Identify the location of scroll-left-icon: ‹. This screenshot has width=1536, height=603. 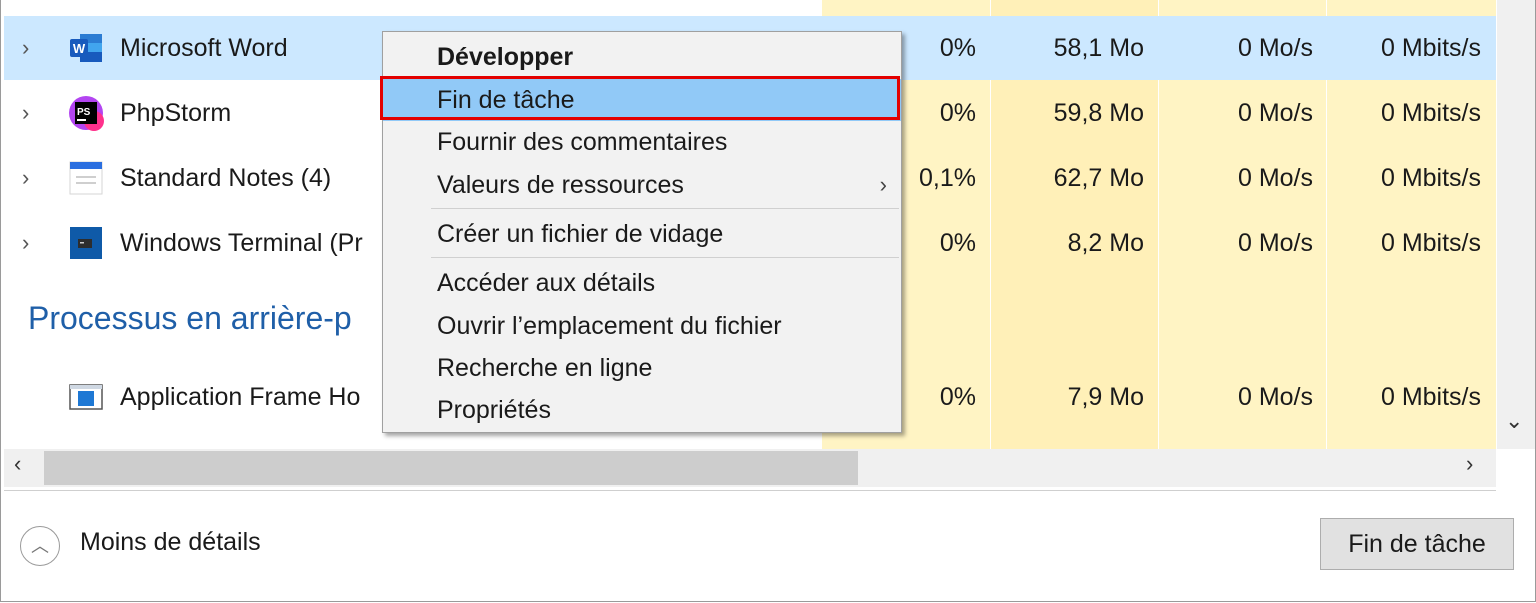
(17, 464).